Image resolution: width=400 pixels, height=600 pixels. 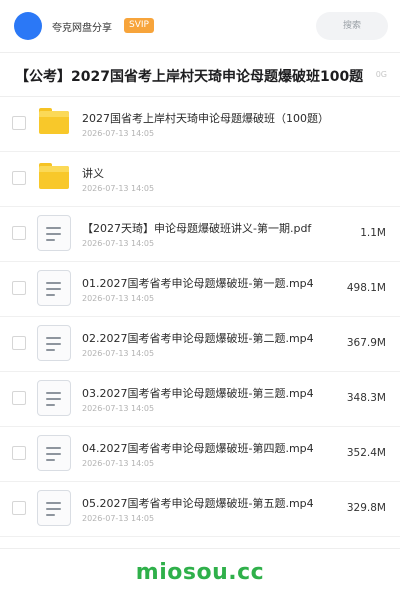 What do you see at coordinates (196, 228) in the screenshot?
I see `file-name: 【2027天琦】申论母题爆破班讲义-第一期.pdf` at bounding box center [196, 228].